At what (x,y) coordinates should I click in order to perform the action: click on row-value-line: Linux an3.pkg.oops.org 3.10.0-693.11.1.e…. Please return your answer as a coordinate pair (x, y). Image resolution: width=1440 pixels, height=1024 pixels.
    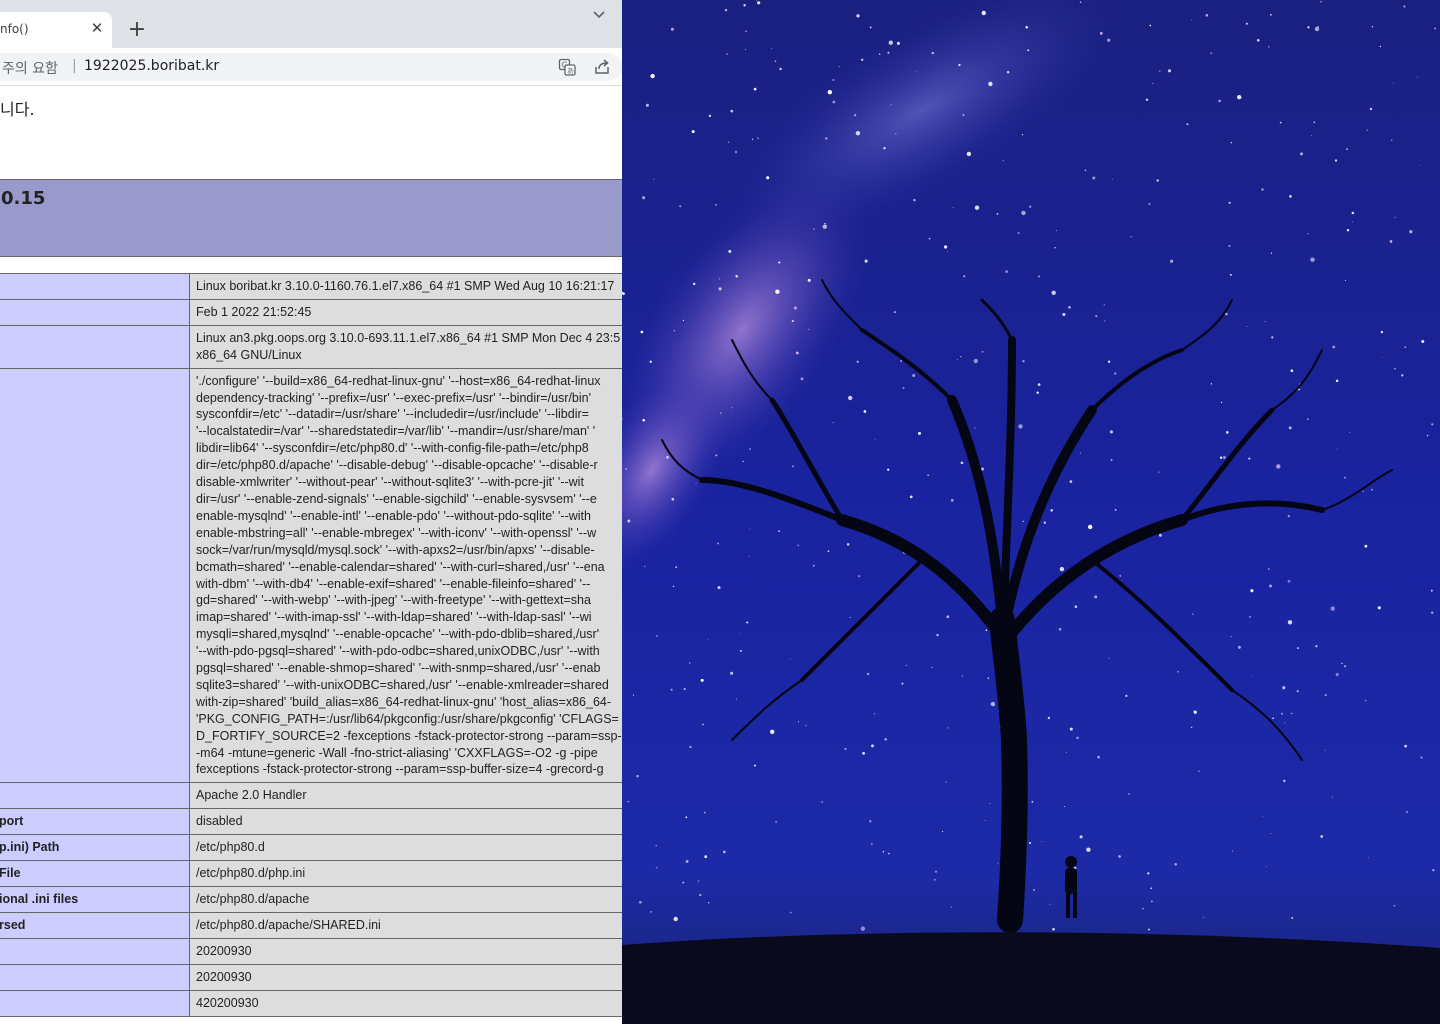
    Looking at the image, I should click on (408, 337).